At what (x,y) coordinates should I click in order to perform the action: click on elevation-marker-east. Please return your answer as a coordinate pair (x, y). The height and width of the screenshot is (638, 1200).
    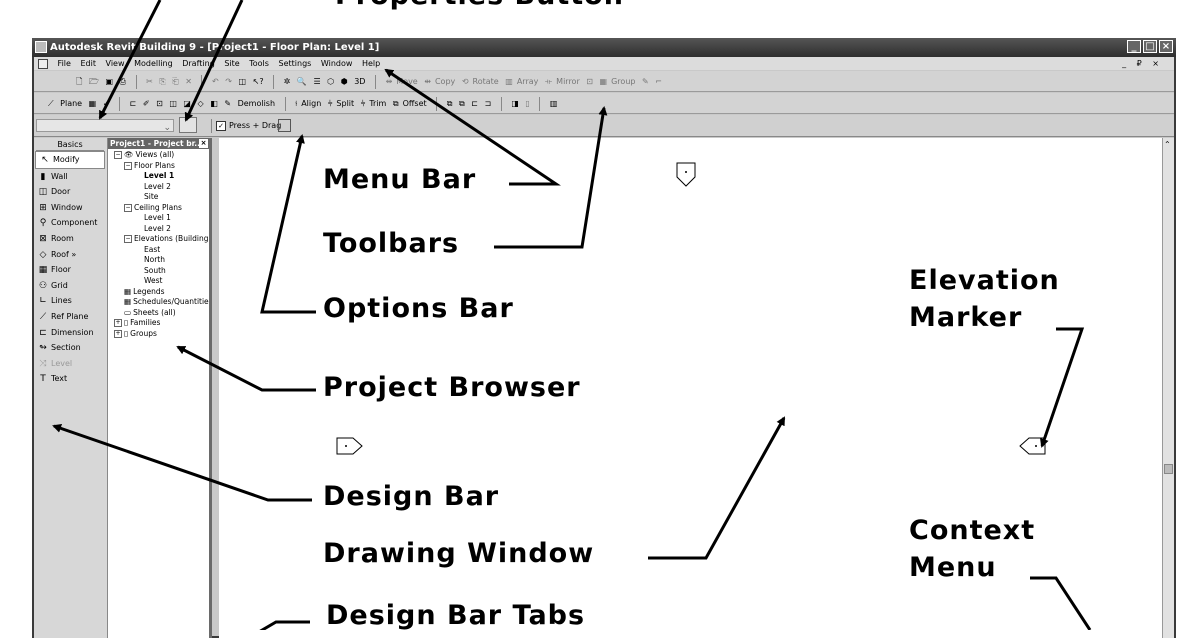
    Looking at the image, I should click on (1032, 446).